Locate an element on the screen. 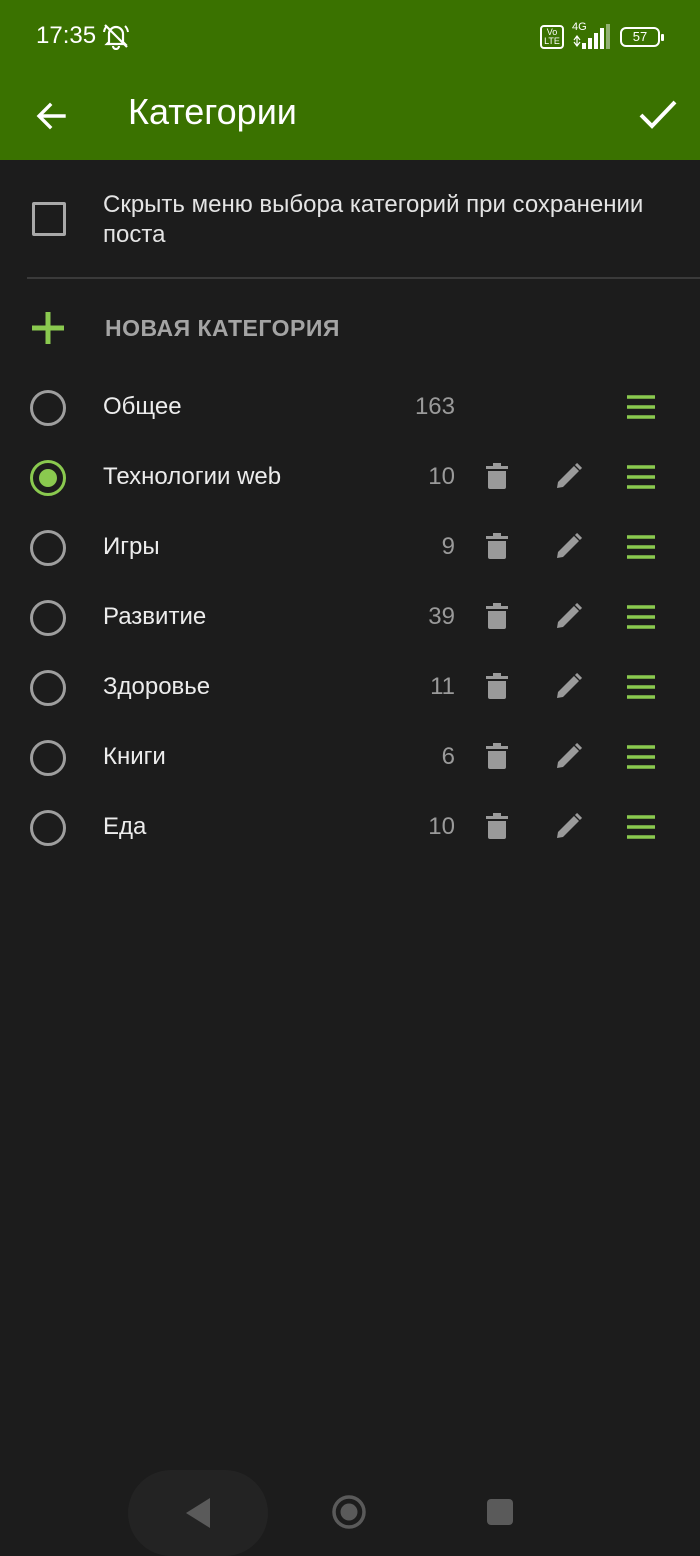  new-category-label: НОВАЯ КАТЕГОРИЯ is located at coordinates (222, 328).